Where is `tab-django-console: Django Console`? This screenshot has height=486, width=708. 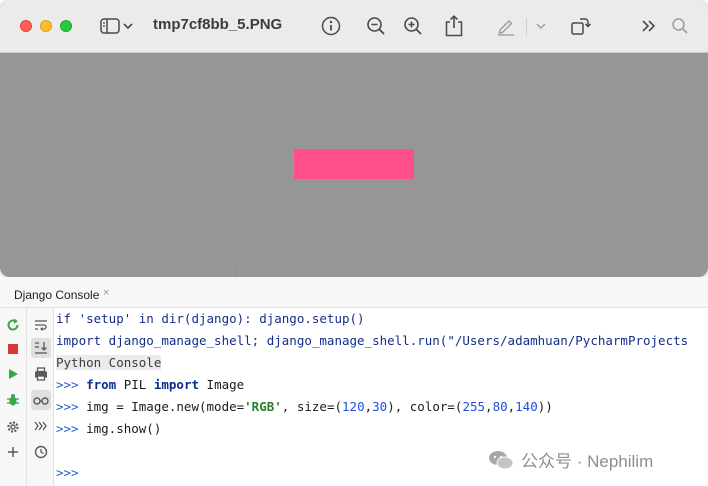 tab-django-console: Django Console is located at coordinates (56, 295).